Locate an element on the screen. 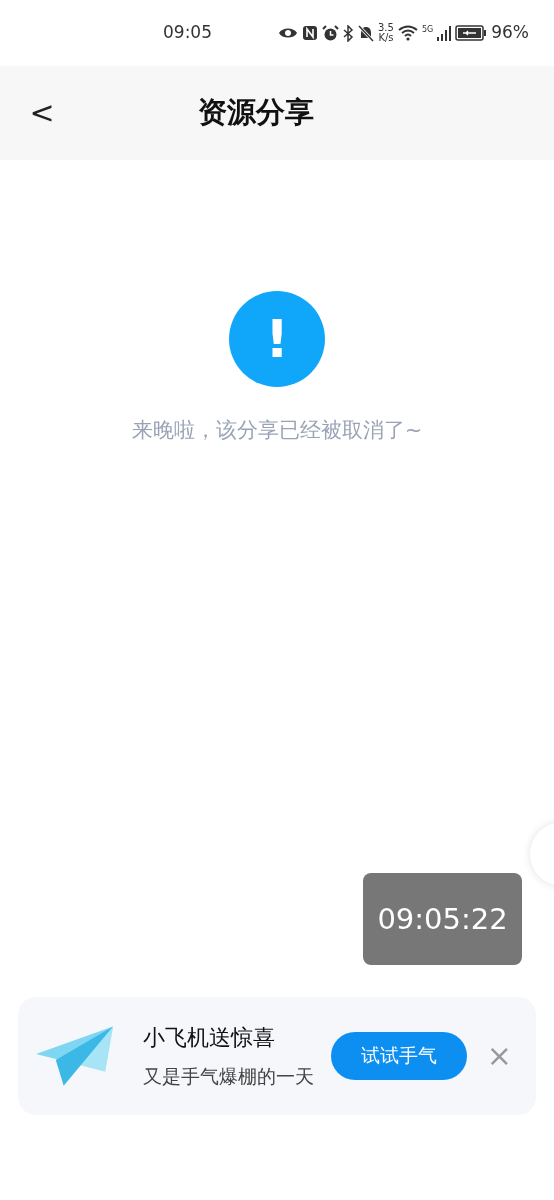 This screenshot has height=1200, width=554. battery-percent: 96% is located at coordinates (510, 33).